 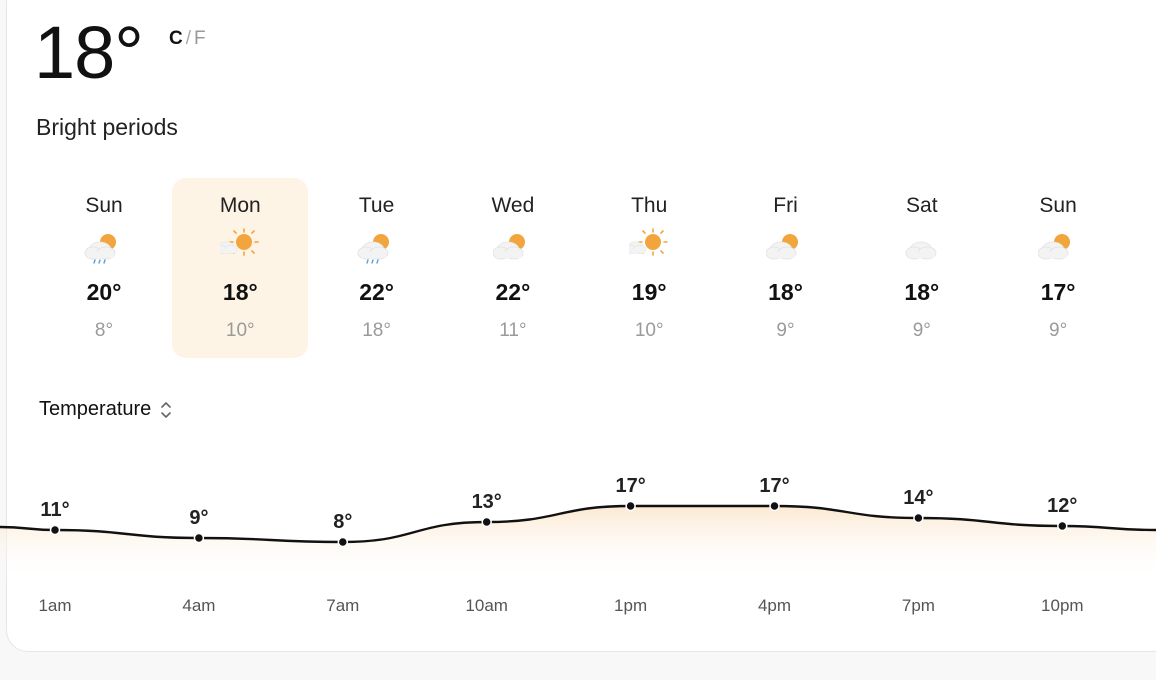 What do you see at coordinates (649, 292) in the screenshot?
I see `day-high-temp: 19°` at bounding box center [649, 292].